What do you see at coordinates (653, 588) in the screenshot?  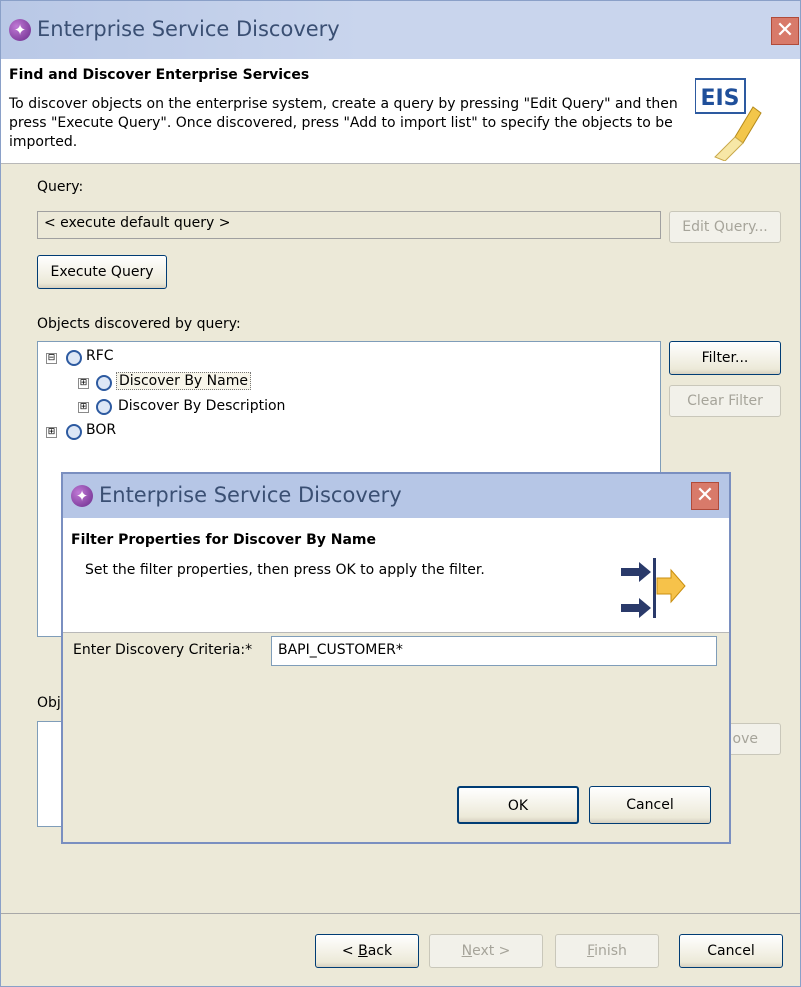 I see `filter-arrows-icon` at bounding box center [653, 588].